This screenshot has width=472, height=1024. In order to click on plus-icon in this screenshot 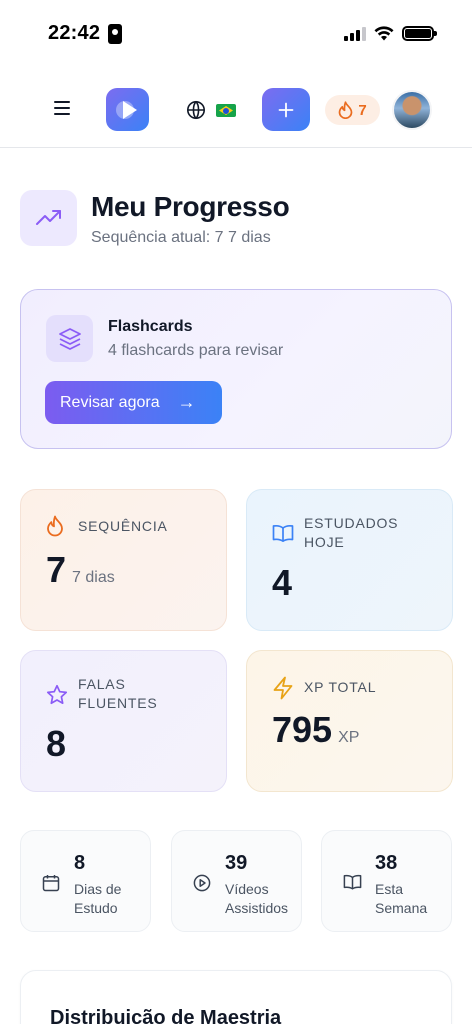, I will do `click(286, 109)`.